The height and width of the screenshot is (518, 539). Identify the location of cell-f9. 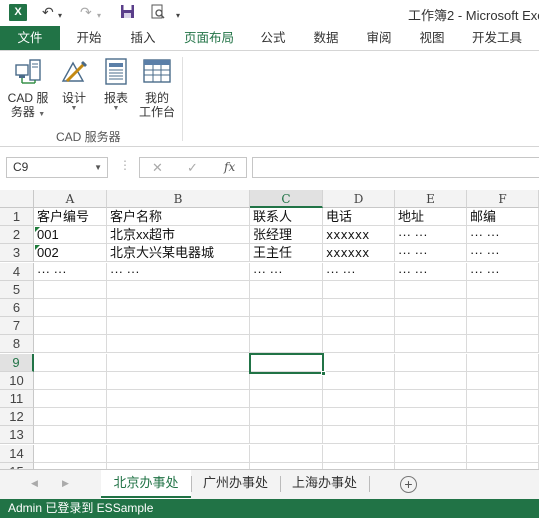
(503, 363).